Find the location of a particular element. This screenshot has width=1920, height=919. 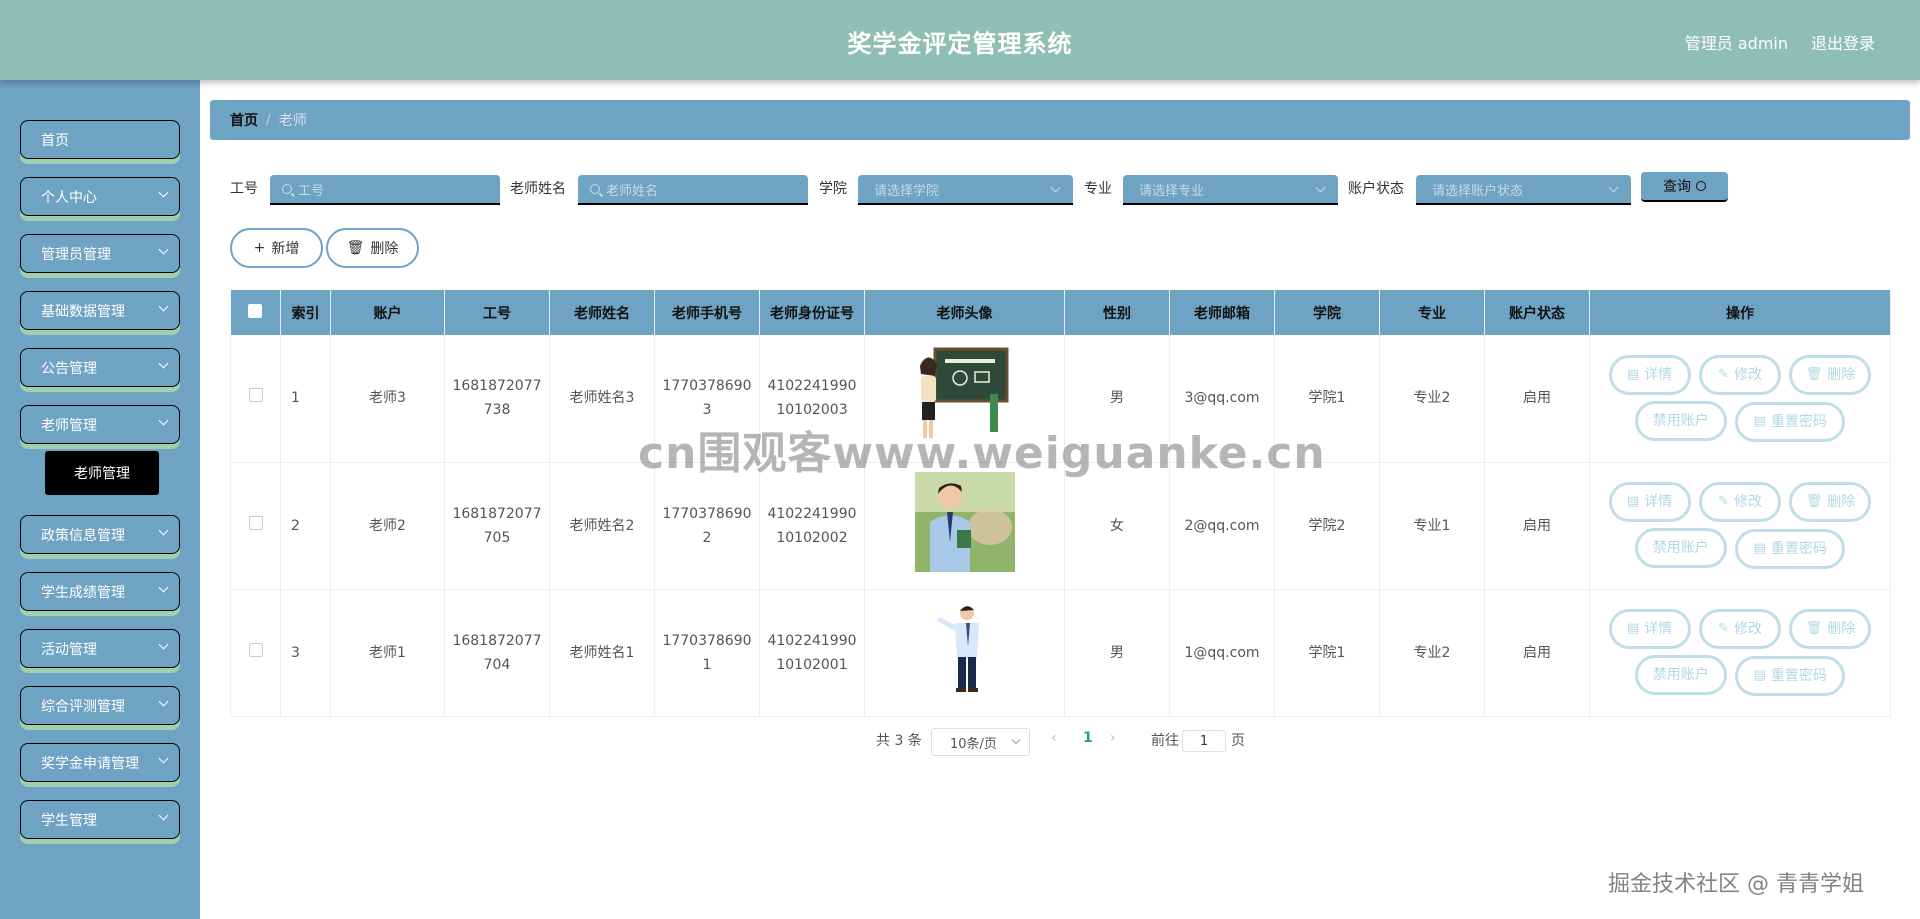

gonghao-input: 工号 is located at coordinates (385, 190).